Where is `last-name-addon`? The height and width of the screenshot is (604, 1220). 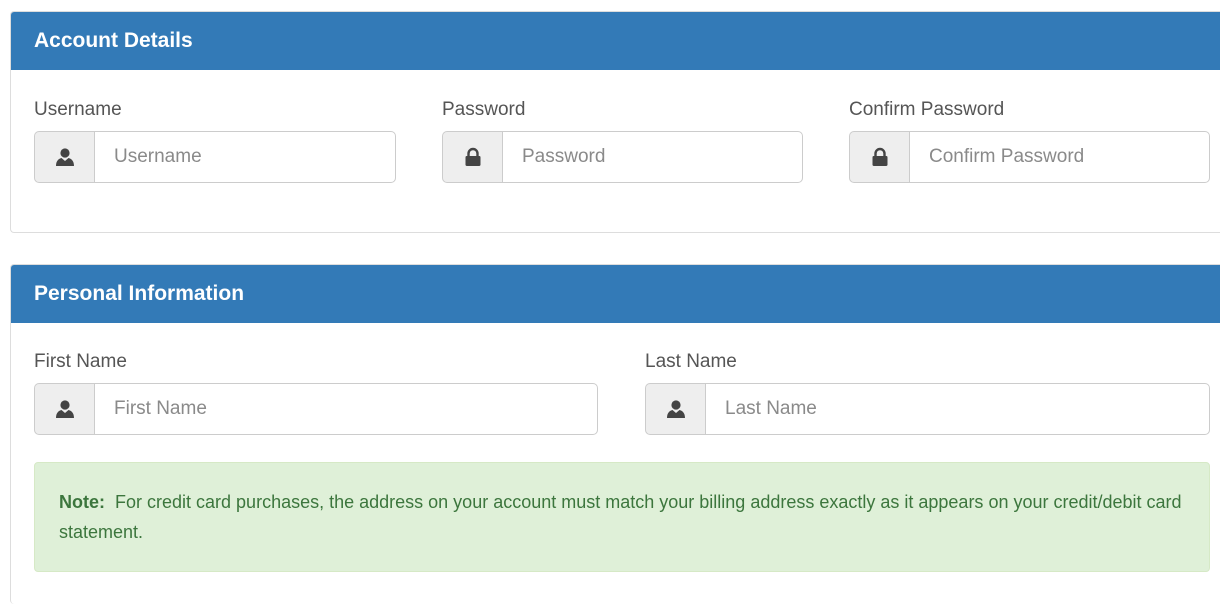
last-name-addon is located at coordinates (675, 409).